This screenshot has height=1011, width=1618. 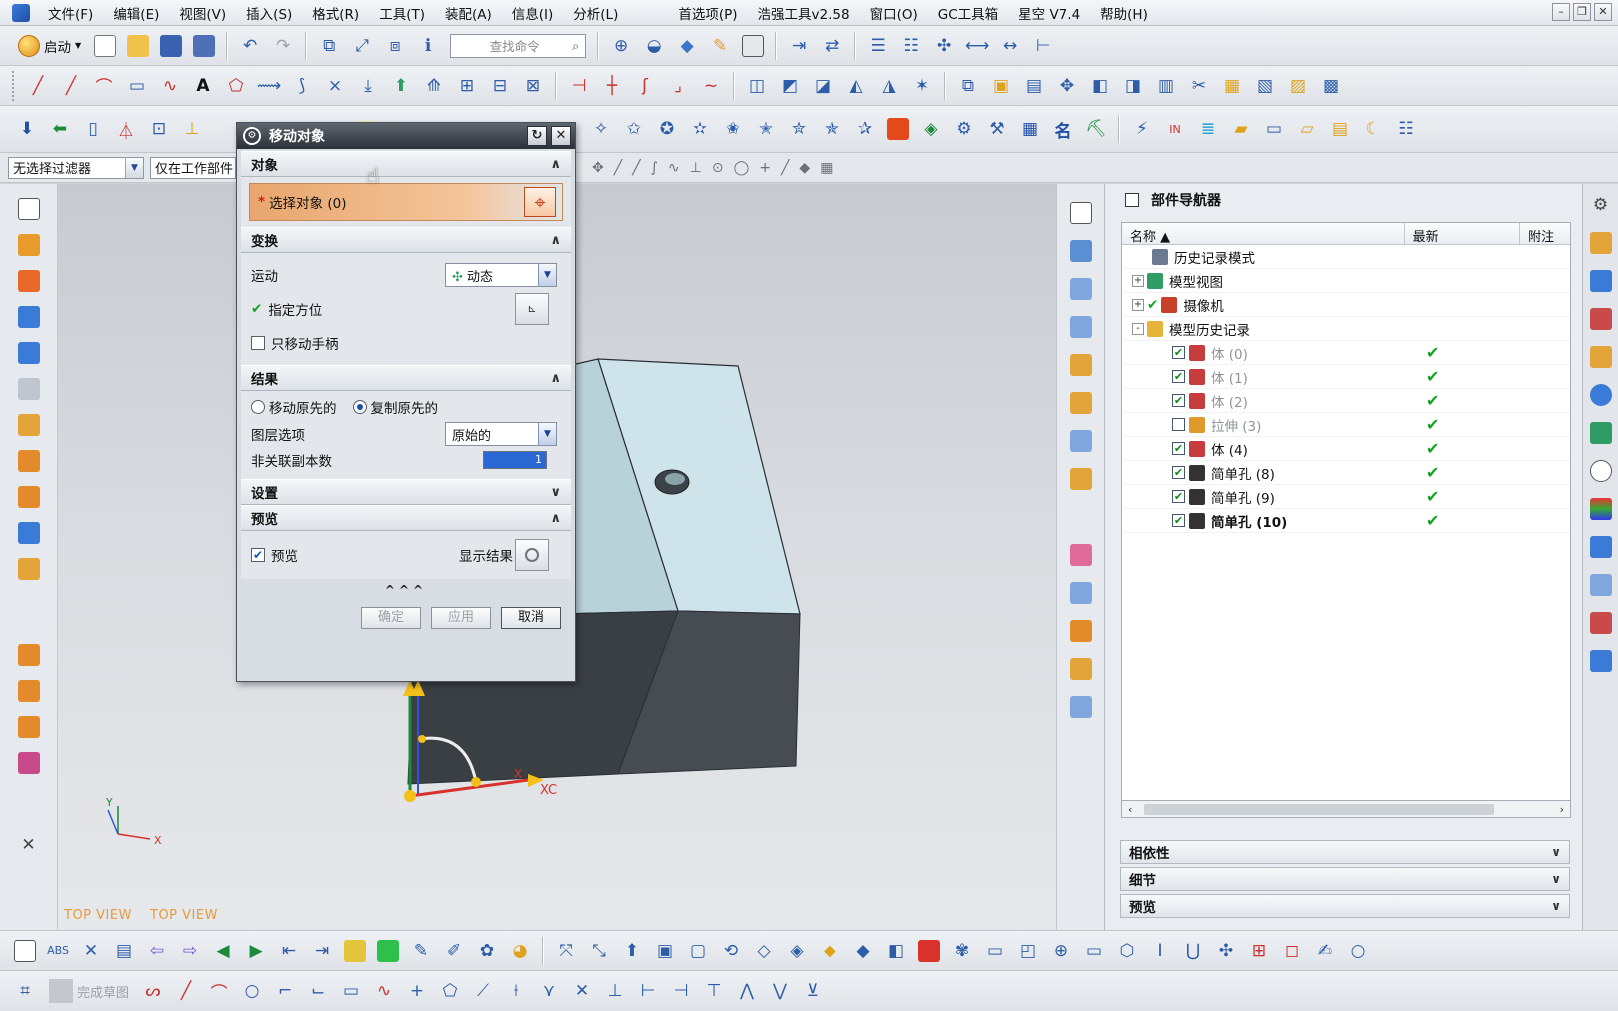 I want to click on bridge-curve-icon: ⟆, so click(x=302, y=86).